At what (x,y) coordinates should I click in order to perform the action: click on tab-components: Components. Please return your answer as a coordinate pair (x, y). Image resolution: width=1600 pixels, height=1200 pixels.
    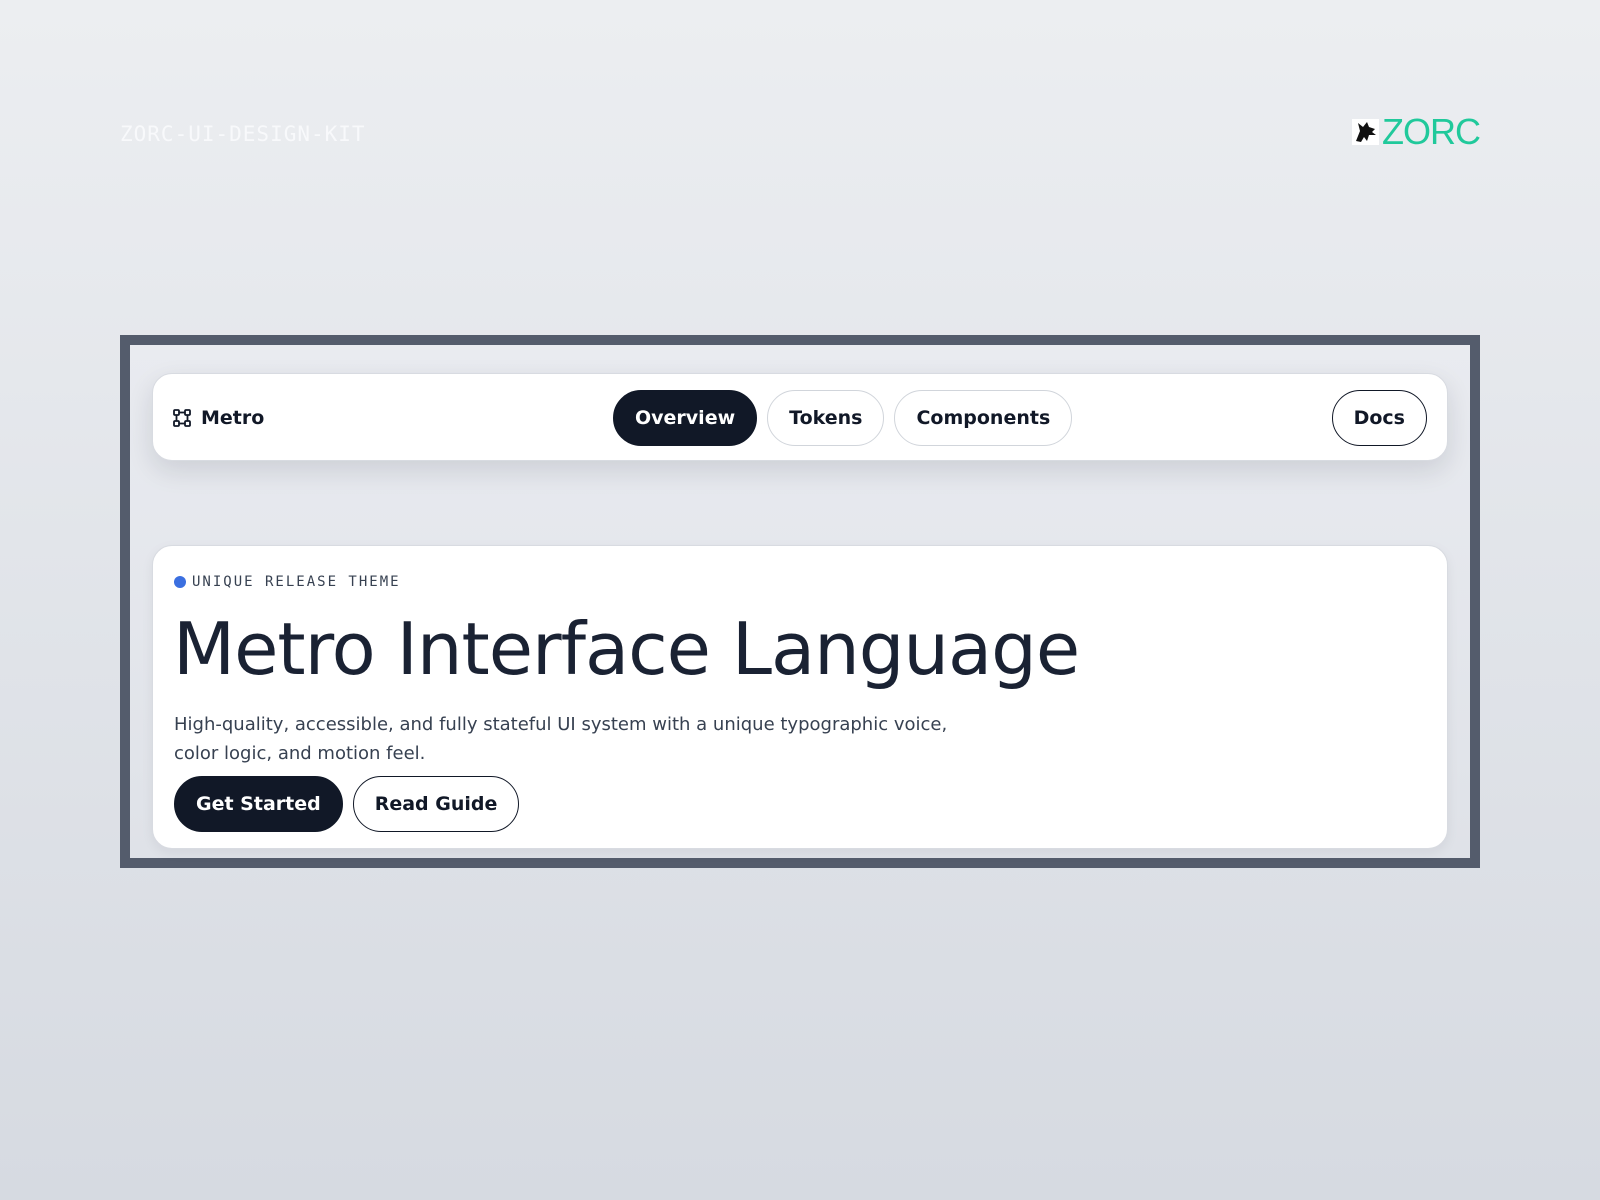
    Looking at the image, I should click on (983, 418).